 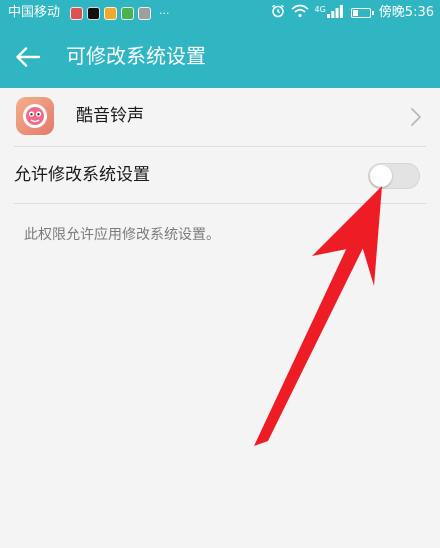 I want to click on alarm-icon, so click(x=278, y=13).